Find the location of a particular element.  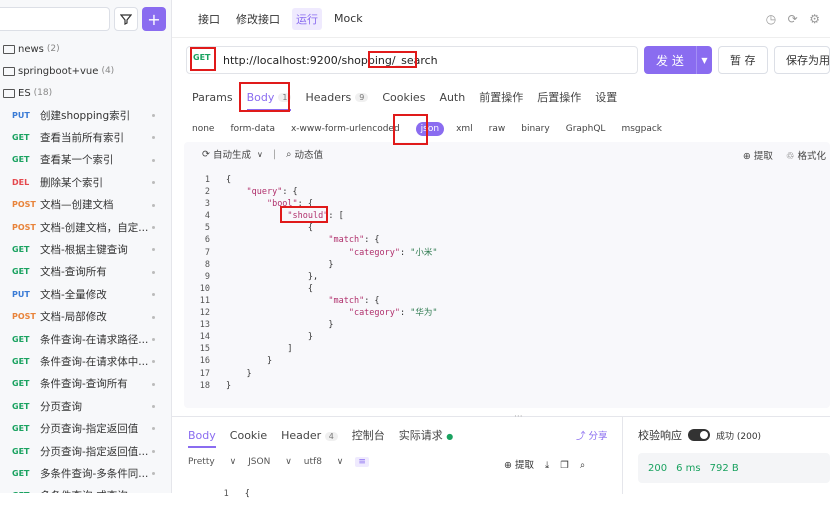

api-item: PUT 创建shopping索引 is located at coordinates (85, 115).